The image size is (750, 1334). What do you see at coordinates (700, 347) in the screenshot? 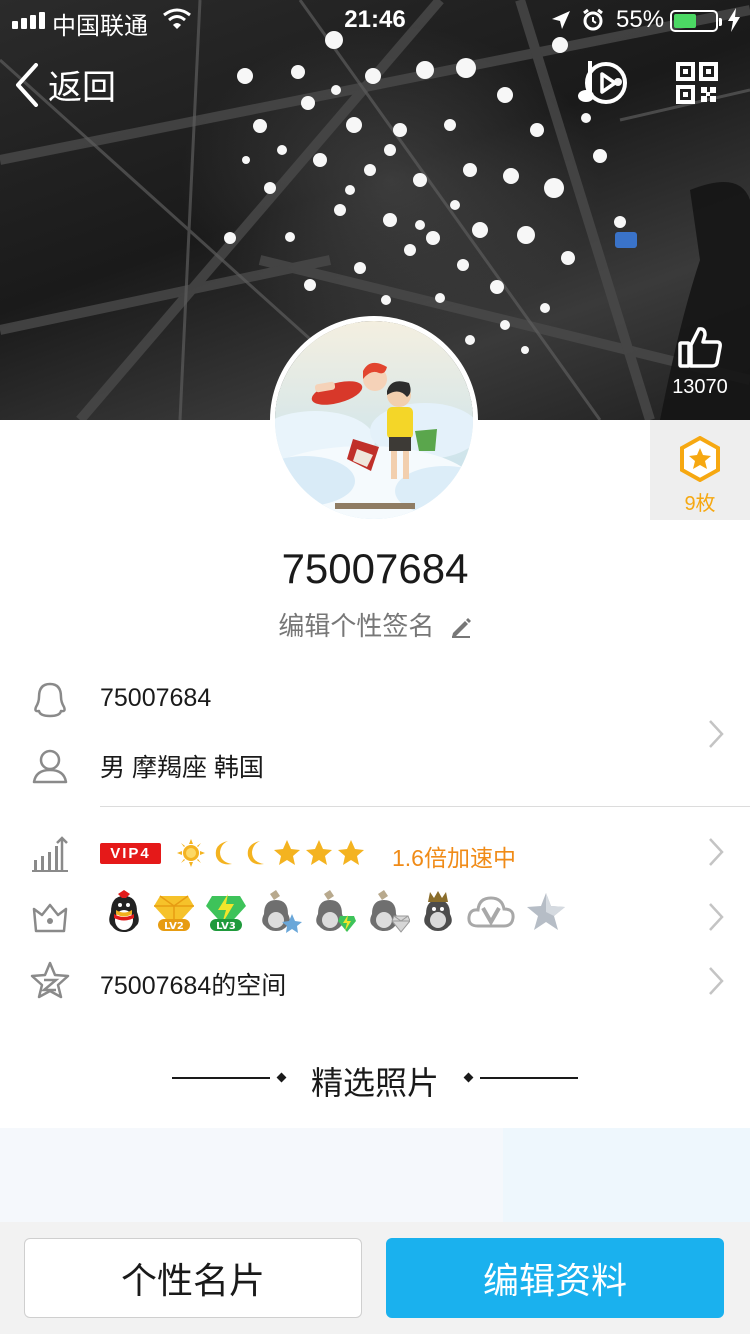
I see `thumbs-up-icon` at bounding box center [700, 347].